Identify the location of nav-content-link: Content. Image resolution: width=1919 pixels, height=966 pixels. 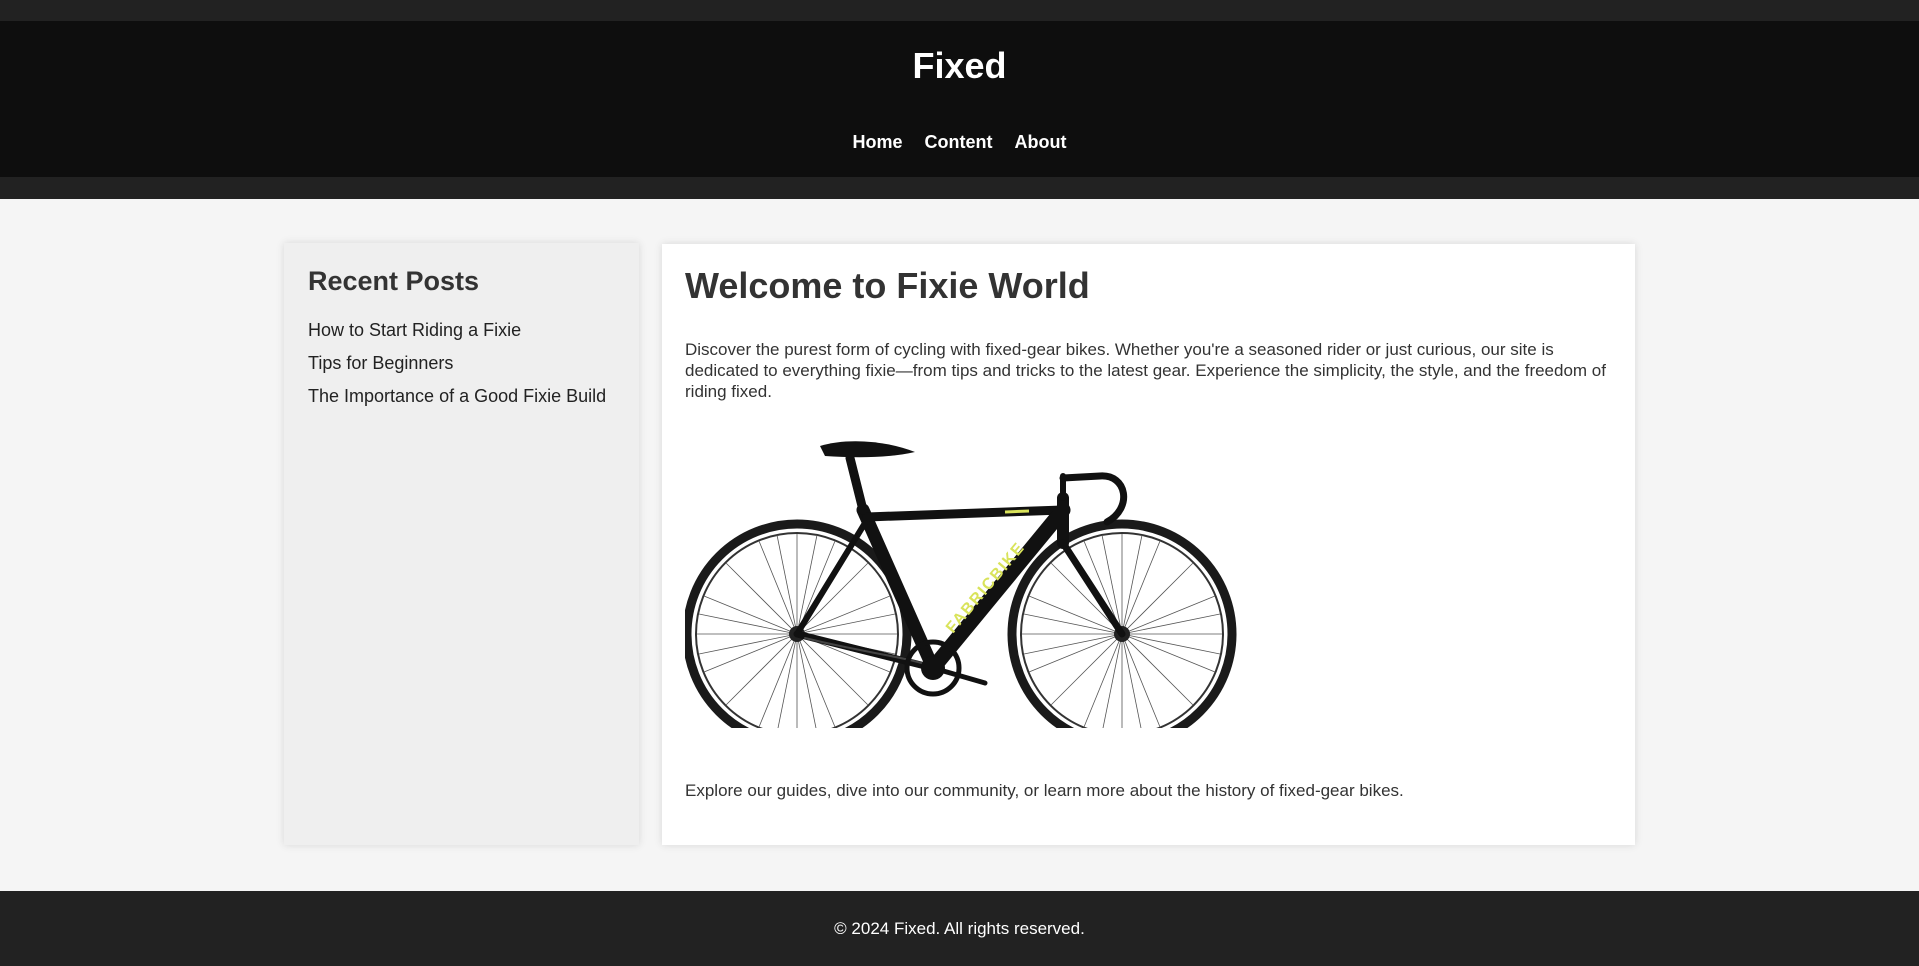
(959, 142).